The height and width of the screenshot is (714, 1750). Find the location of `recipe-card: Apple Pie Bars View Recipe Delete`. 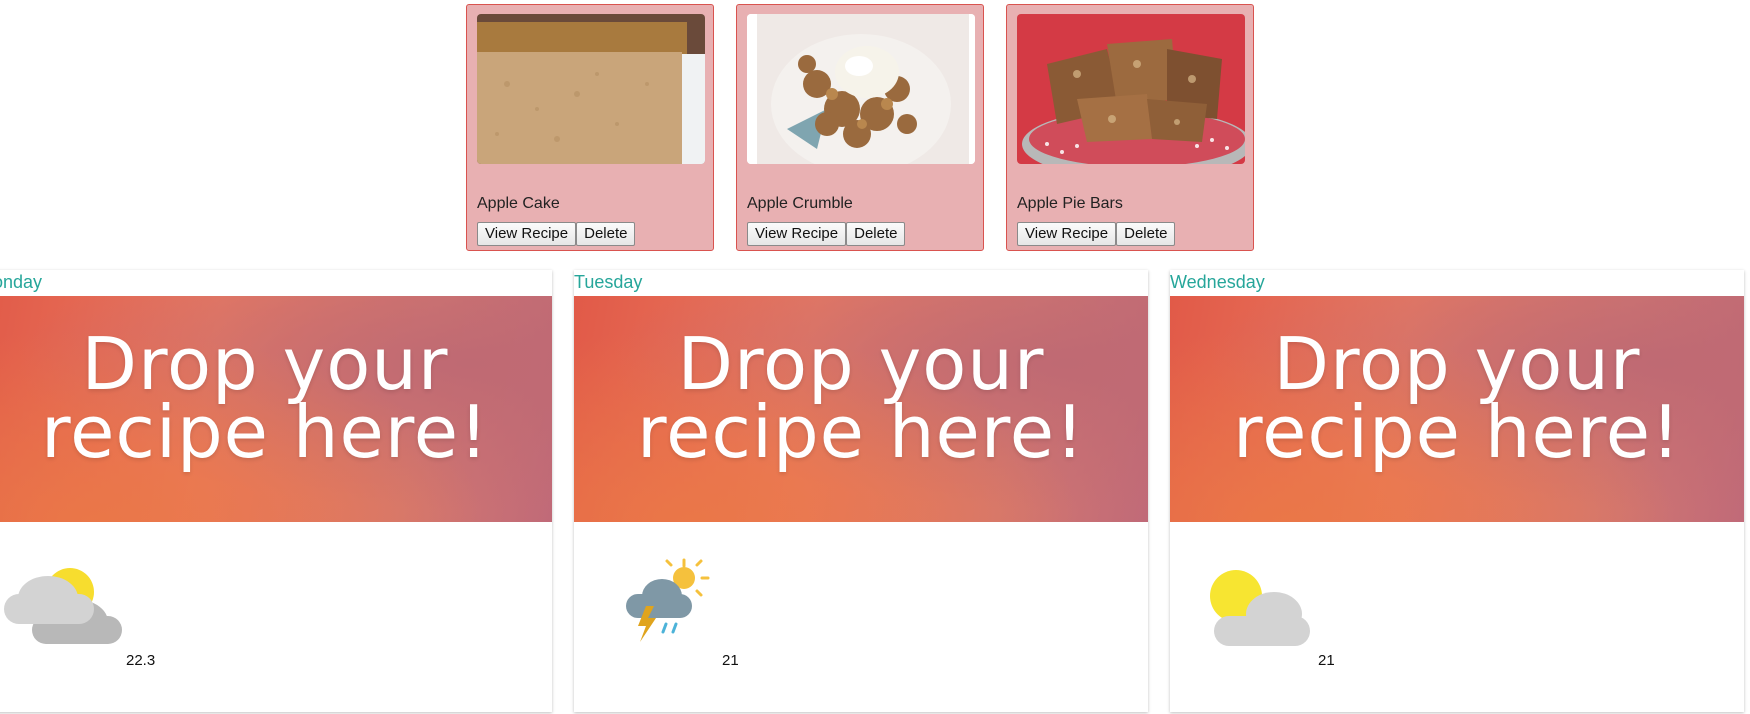

recipe-card: Apple Pie Bars View Recipe Delete is located at coordinates (1130, 127).